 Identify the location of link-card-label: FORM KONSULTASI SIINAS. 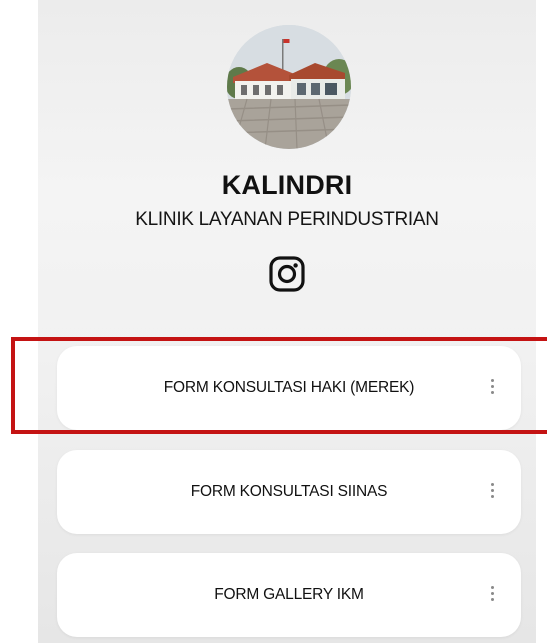
(289, 491).